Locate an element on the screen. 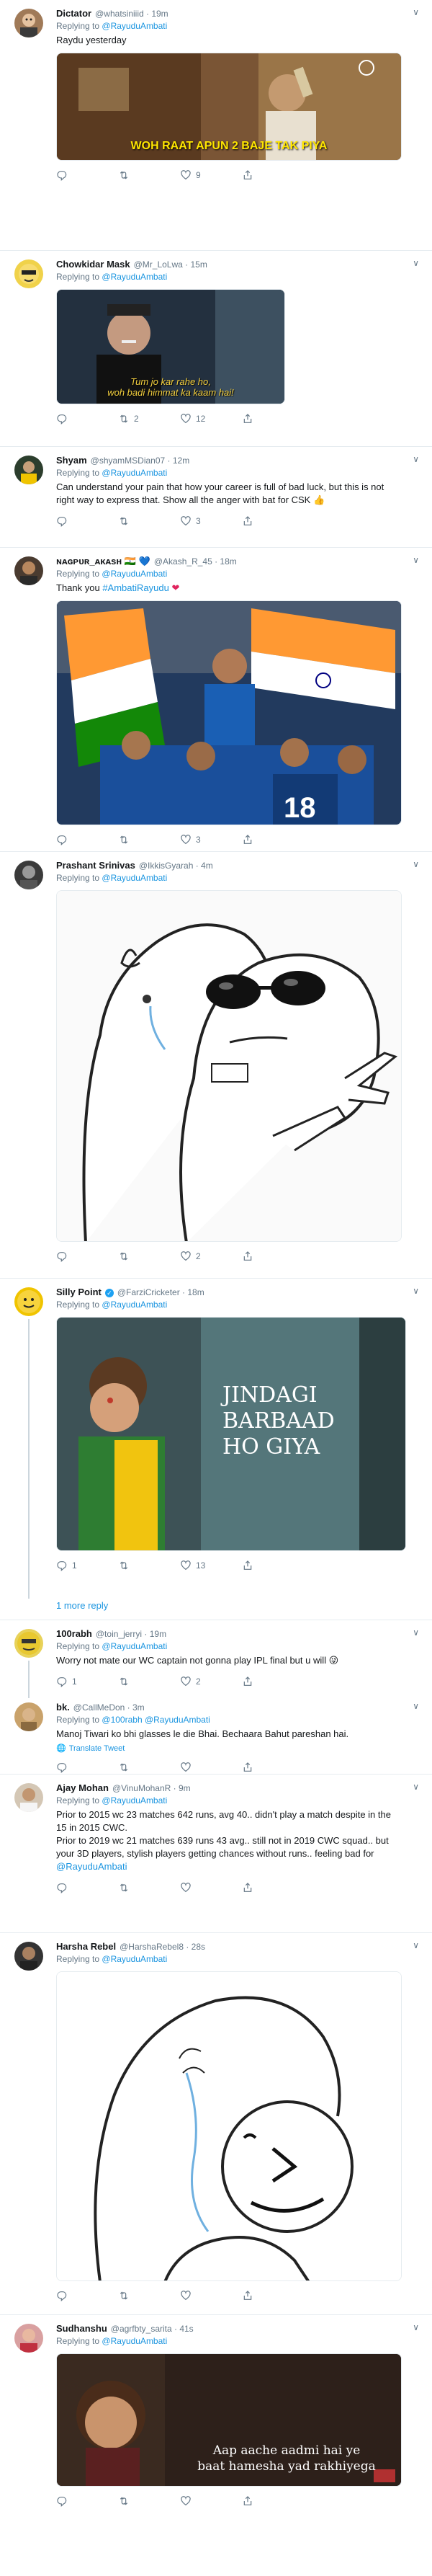 The width and height of the screenshot is (432, 2576). like-button: 3 is located at coordinates (211, 840).